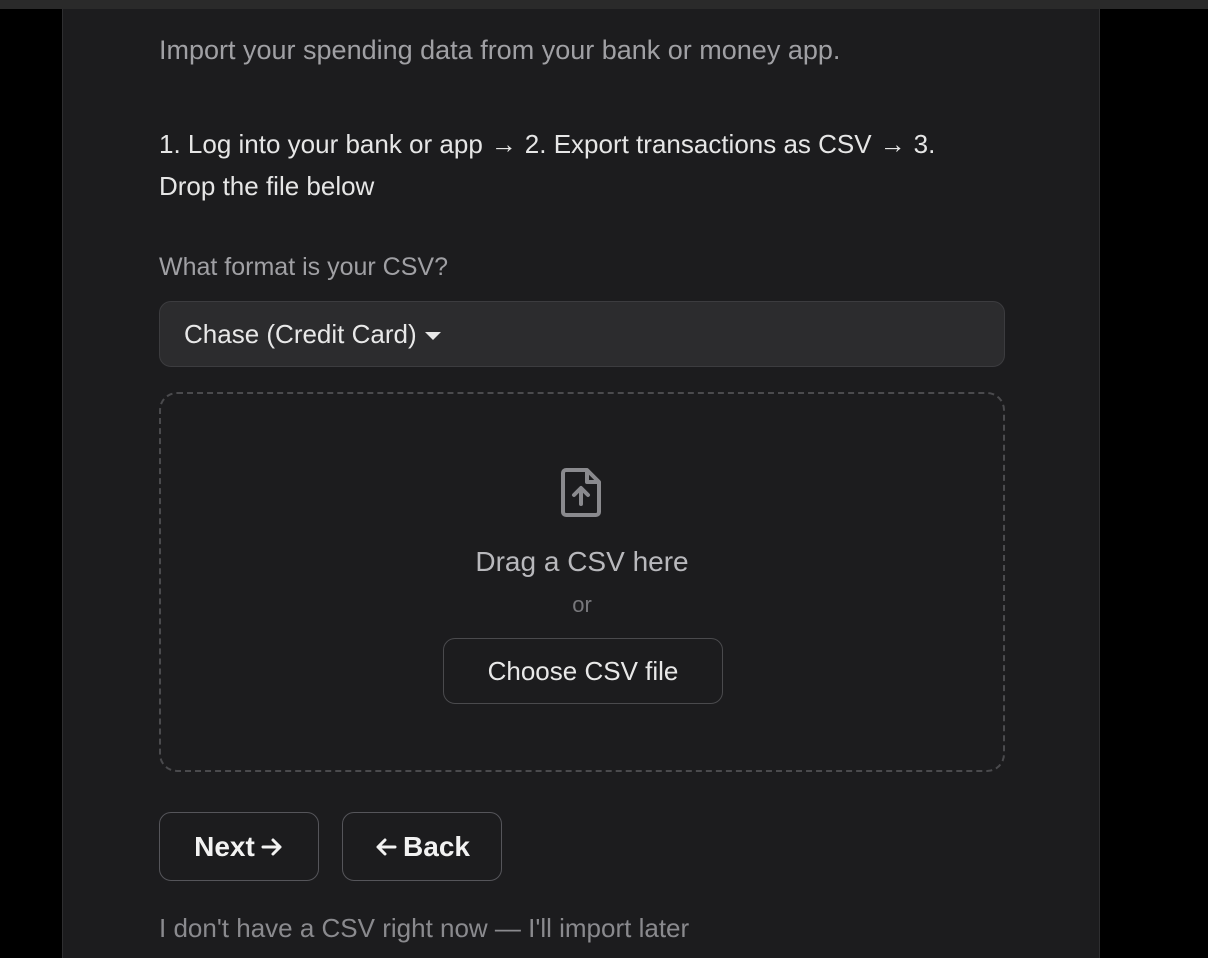 The height and width of the screenshot is (958, 1208). Describe the element at coordinates (604, 4) in the screenshot. I see `window-top-bar` at that location.